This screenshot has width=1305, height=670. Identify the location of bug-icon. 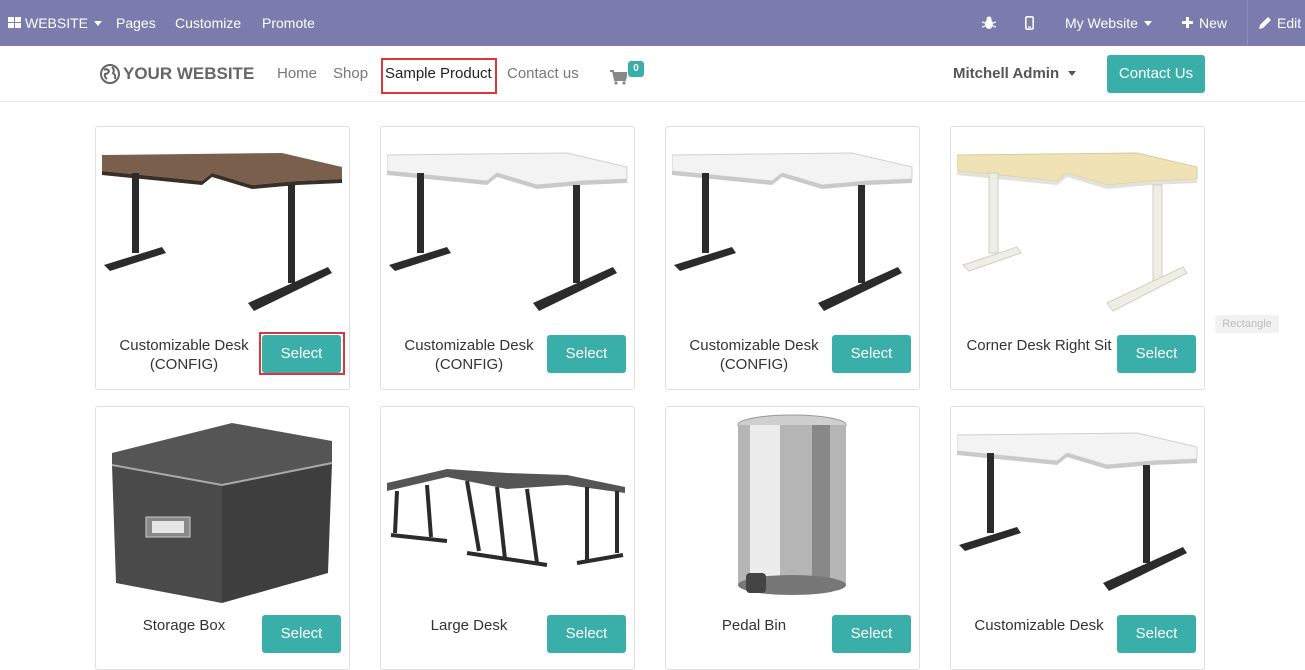
(989, 22).